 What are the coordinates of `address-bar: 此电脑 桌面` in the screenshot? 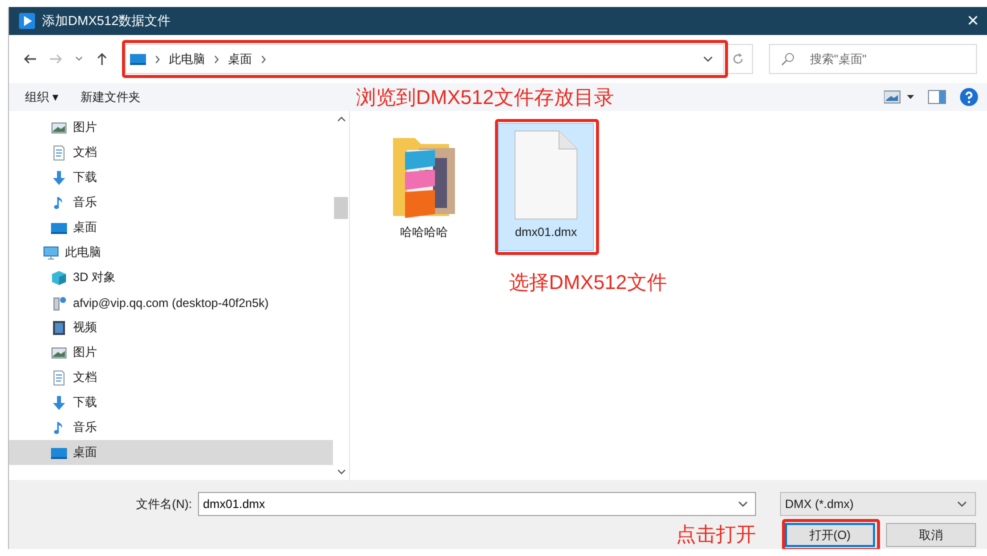 It's located at (424, 59).